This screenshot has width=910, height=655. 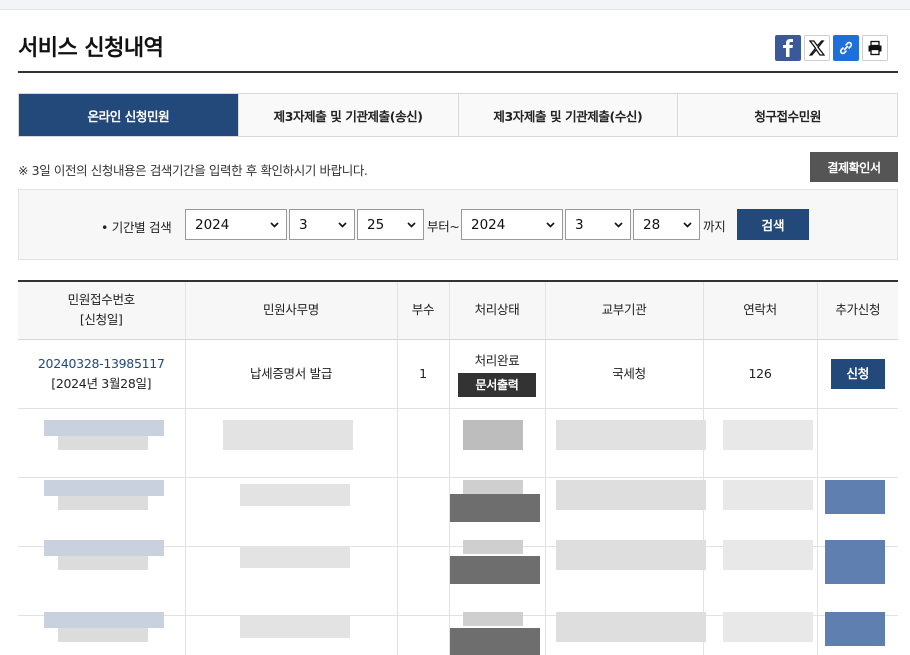 What do you see at coordinates (376, 224) in the screenshot?
I see `from-day-value: 25` at bounding box center [376, 224].